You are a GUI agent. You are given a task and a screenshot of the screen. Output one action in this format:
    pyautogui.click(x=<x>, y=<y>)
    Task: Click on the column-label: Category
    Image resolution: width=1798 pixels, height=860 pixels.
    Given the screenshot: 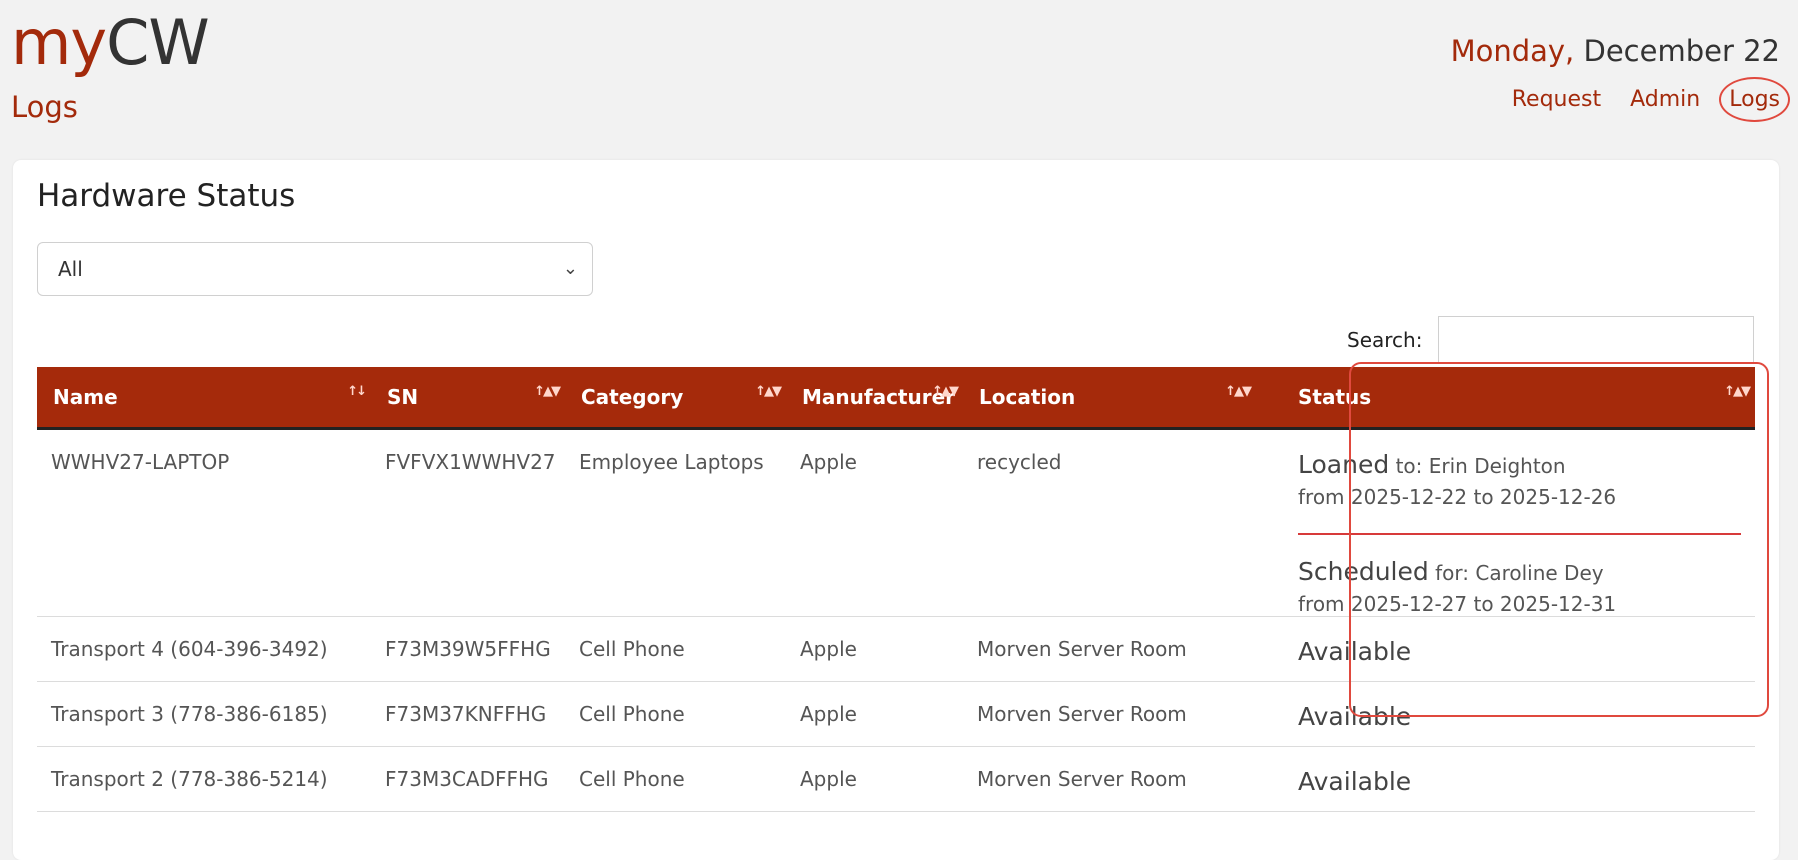 What is the action you would take?
    pyautogui.click(x=632, y=397)
    